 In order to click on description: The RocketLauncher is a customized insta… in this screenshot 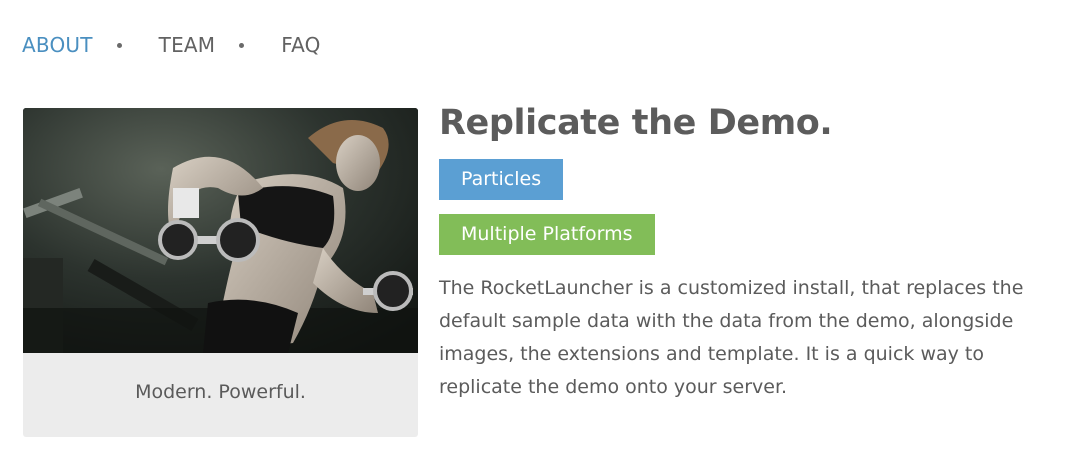, I will do `click(731, 337)`.